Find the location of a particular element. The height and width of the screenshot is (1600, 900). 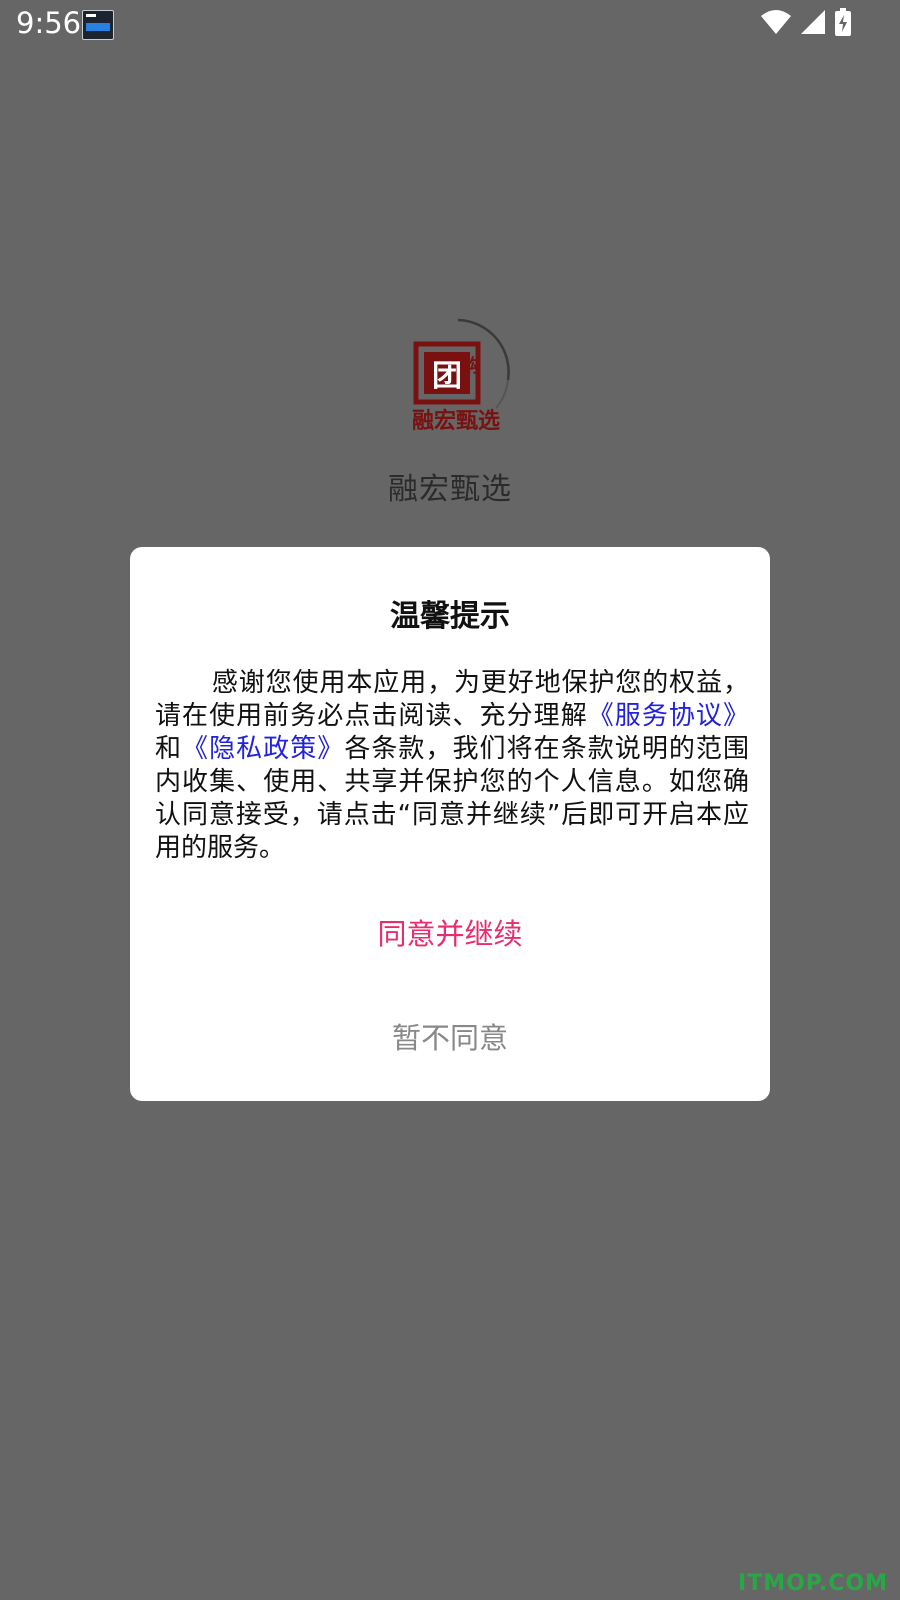

dialog-title: 温馨提示 is located at coordinates (450, 616).